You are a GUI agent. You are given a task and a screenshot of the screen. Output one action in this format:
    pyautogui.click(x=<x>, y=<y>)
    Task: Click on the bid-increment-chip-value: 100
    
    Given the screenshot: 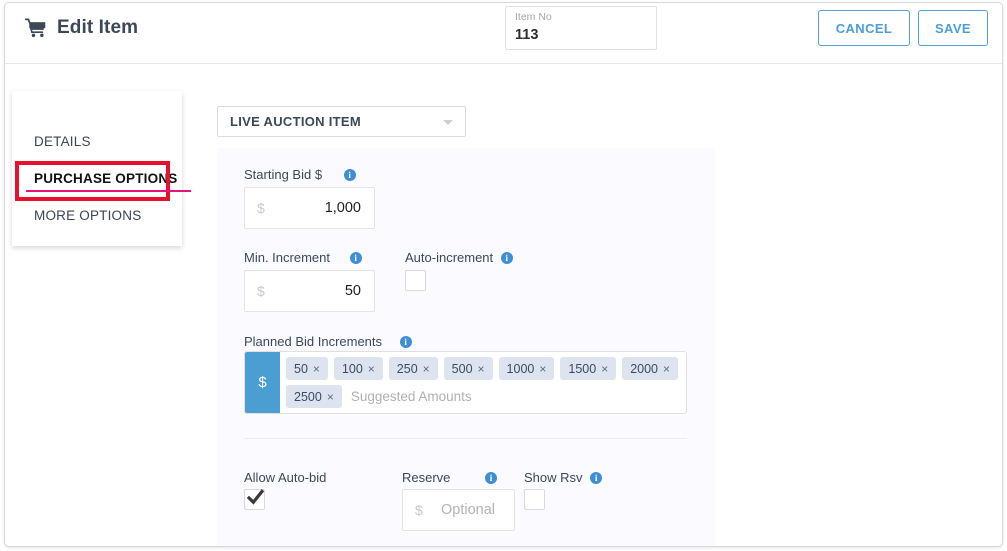 What is the action you would take?
    pyautogui.click(x=352, y=368)
    